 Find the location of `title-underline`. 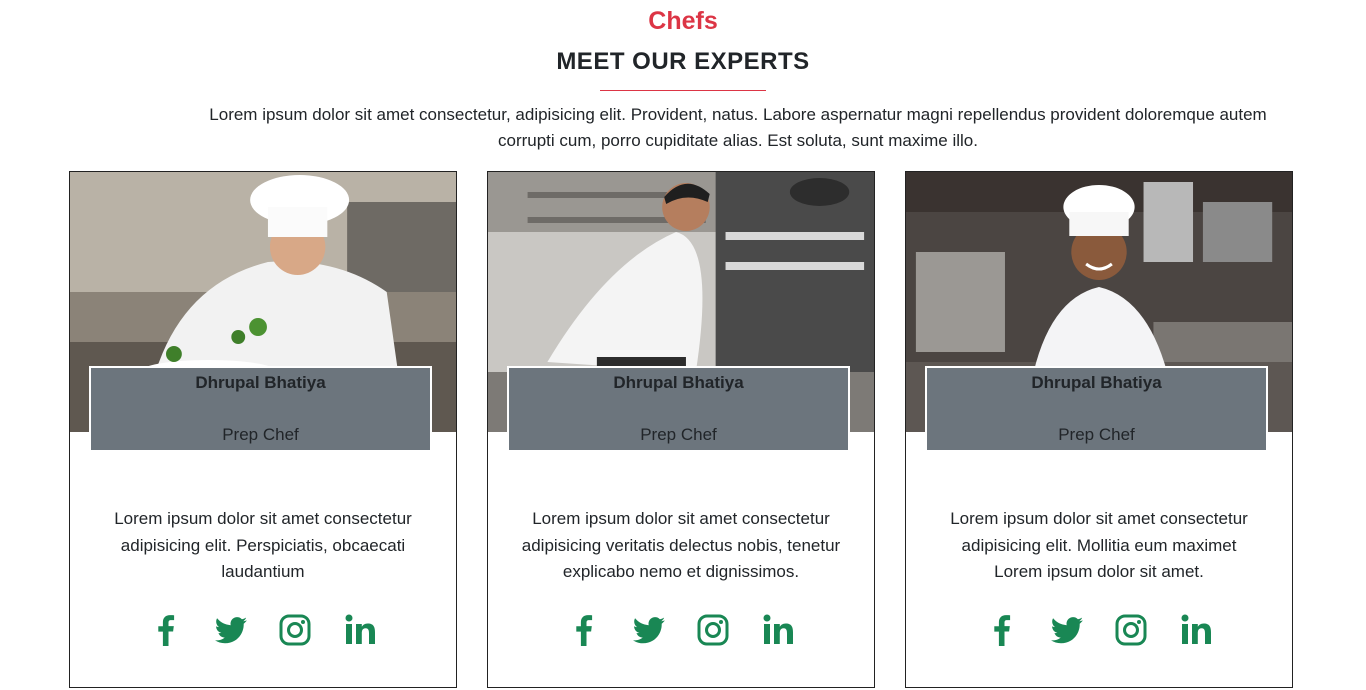

title-underline is located at coordinates (683, 90).